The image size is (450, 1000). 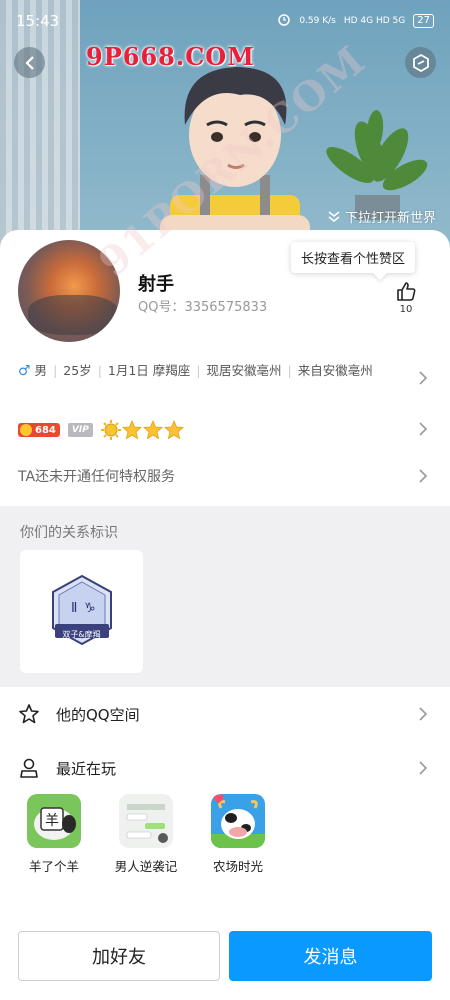 I want to click on svg-text: 羊, so click(x=52, y=821).